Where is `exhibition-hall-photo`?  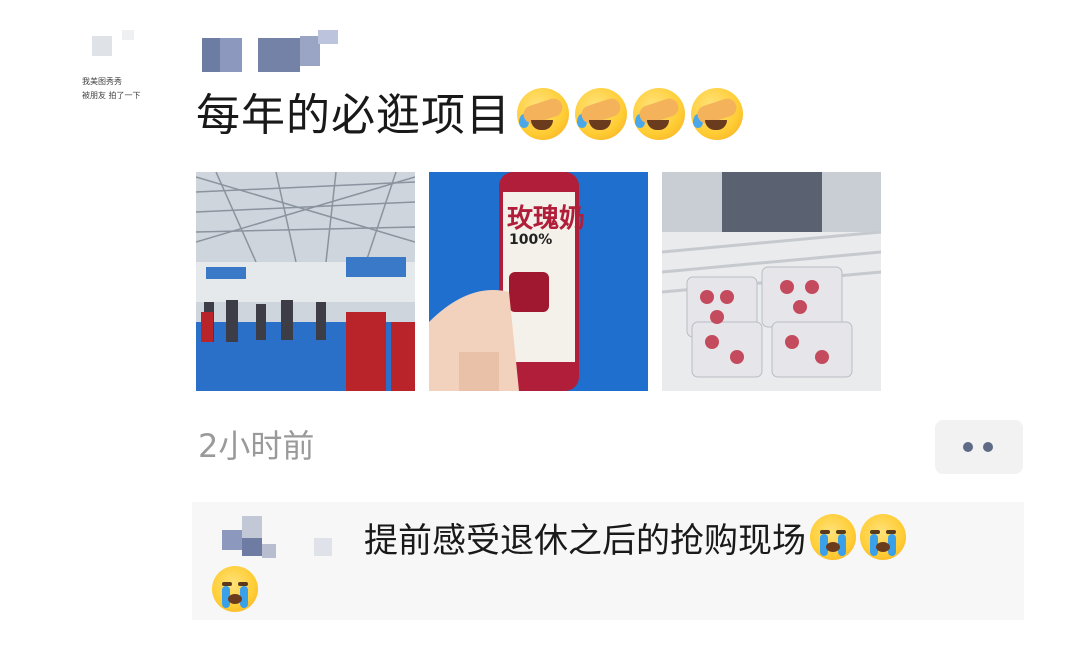
exhibition-hall-photo is located at coordinates (305, 281).